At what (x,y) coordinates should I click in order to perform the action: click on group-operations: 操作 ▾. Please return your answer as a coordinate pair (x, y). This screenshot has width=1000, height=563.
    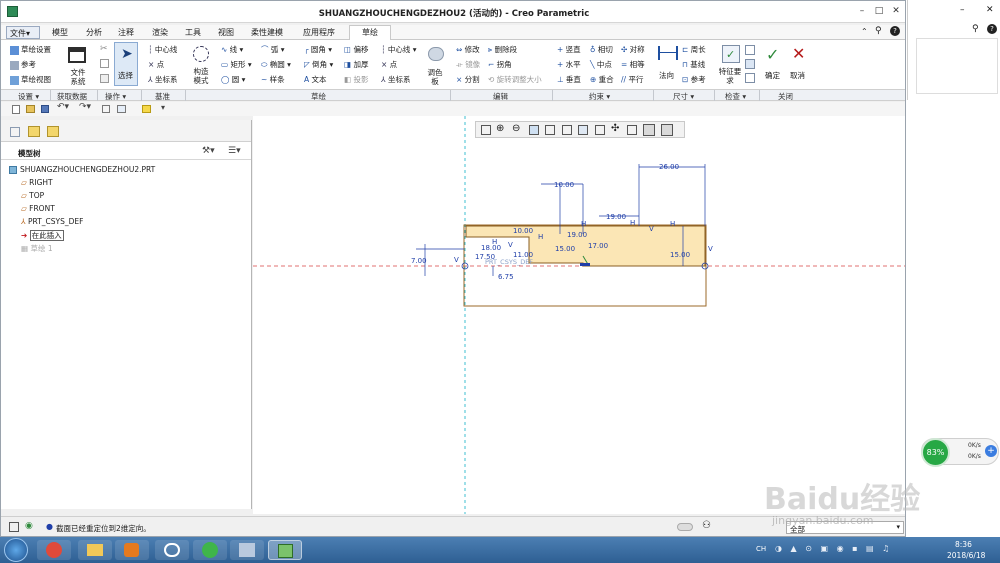
    Looking at the image, I should click on (115, 96).